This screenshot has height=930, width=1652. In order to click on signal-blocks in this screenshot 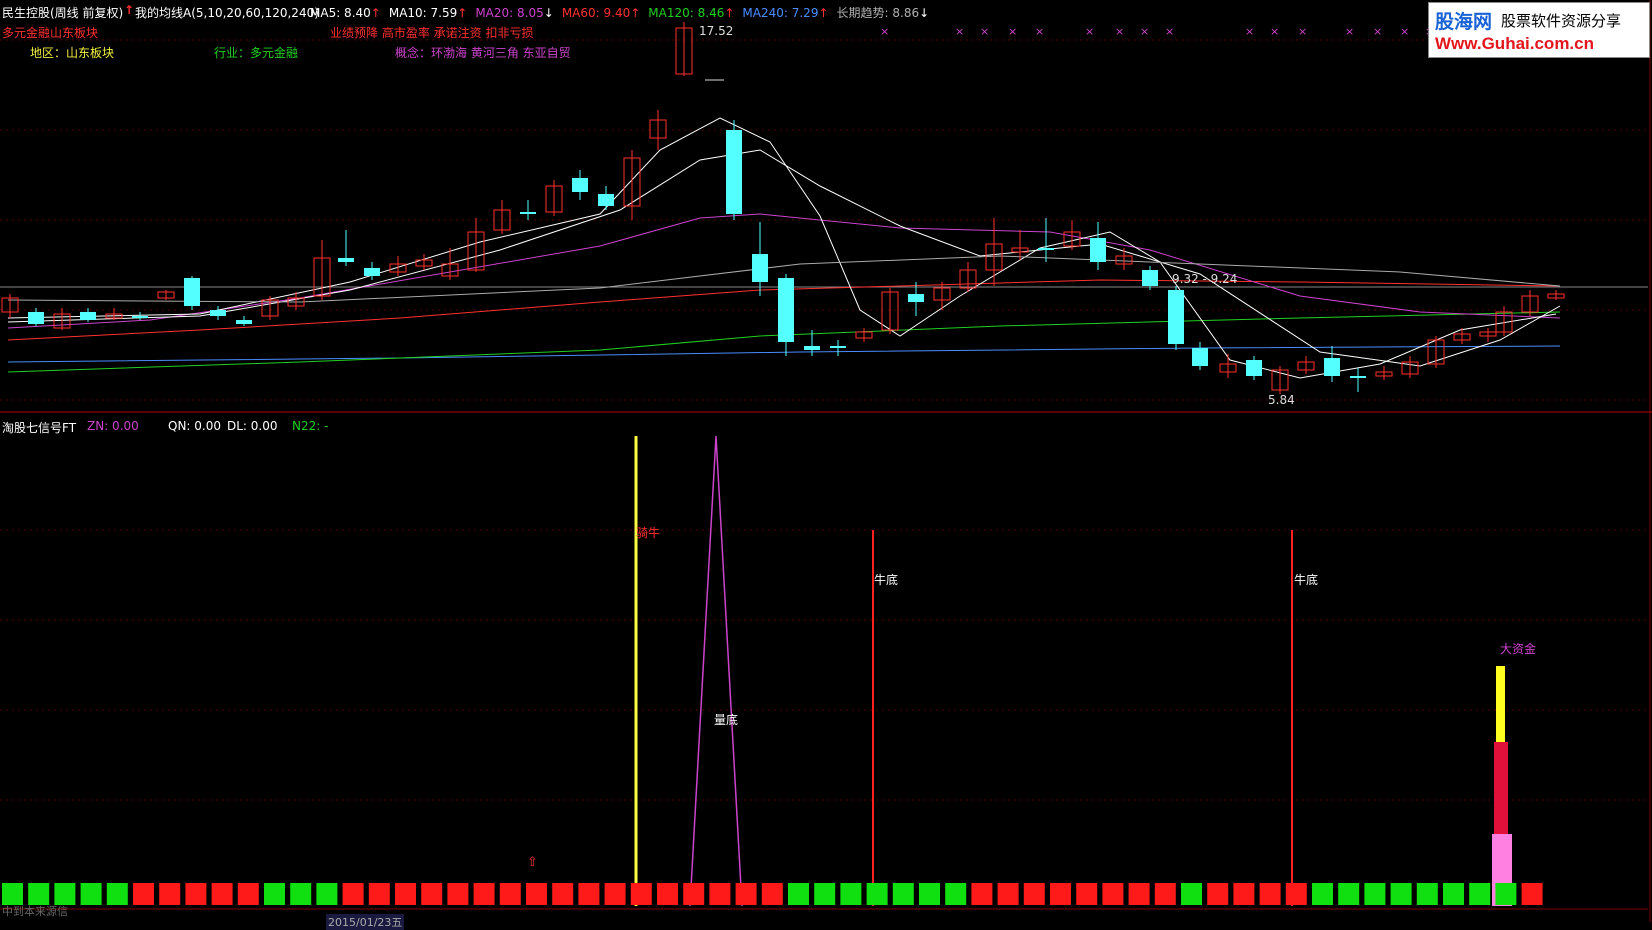, I will do `click(772, 894)`.